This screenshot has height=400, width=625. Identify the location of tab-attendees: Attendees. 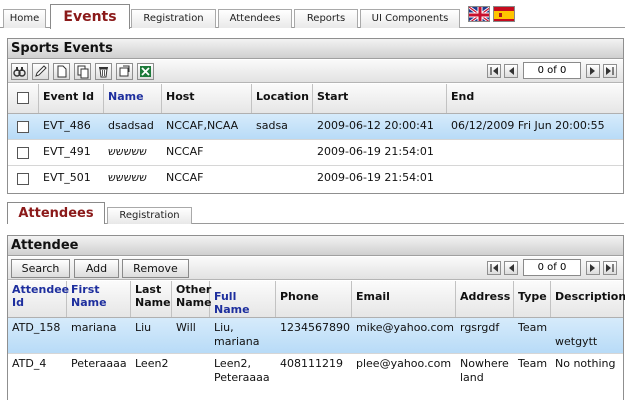
(255, 18).